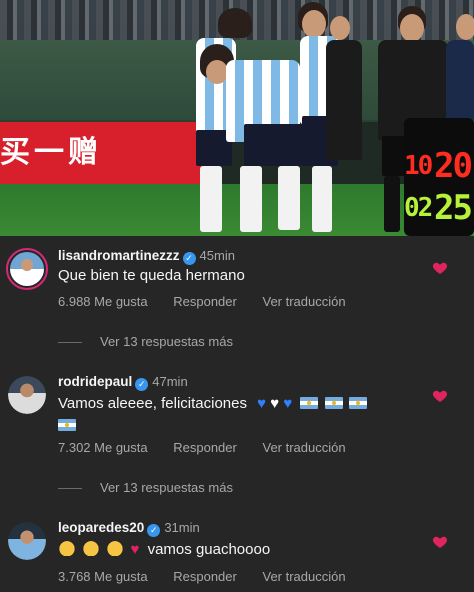 The width and height of the screenshot is (474, 592). I want to click on comment-actions: 3.768 Me gusta Responder Ver traducción, so click(213, 576).